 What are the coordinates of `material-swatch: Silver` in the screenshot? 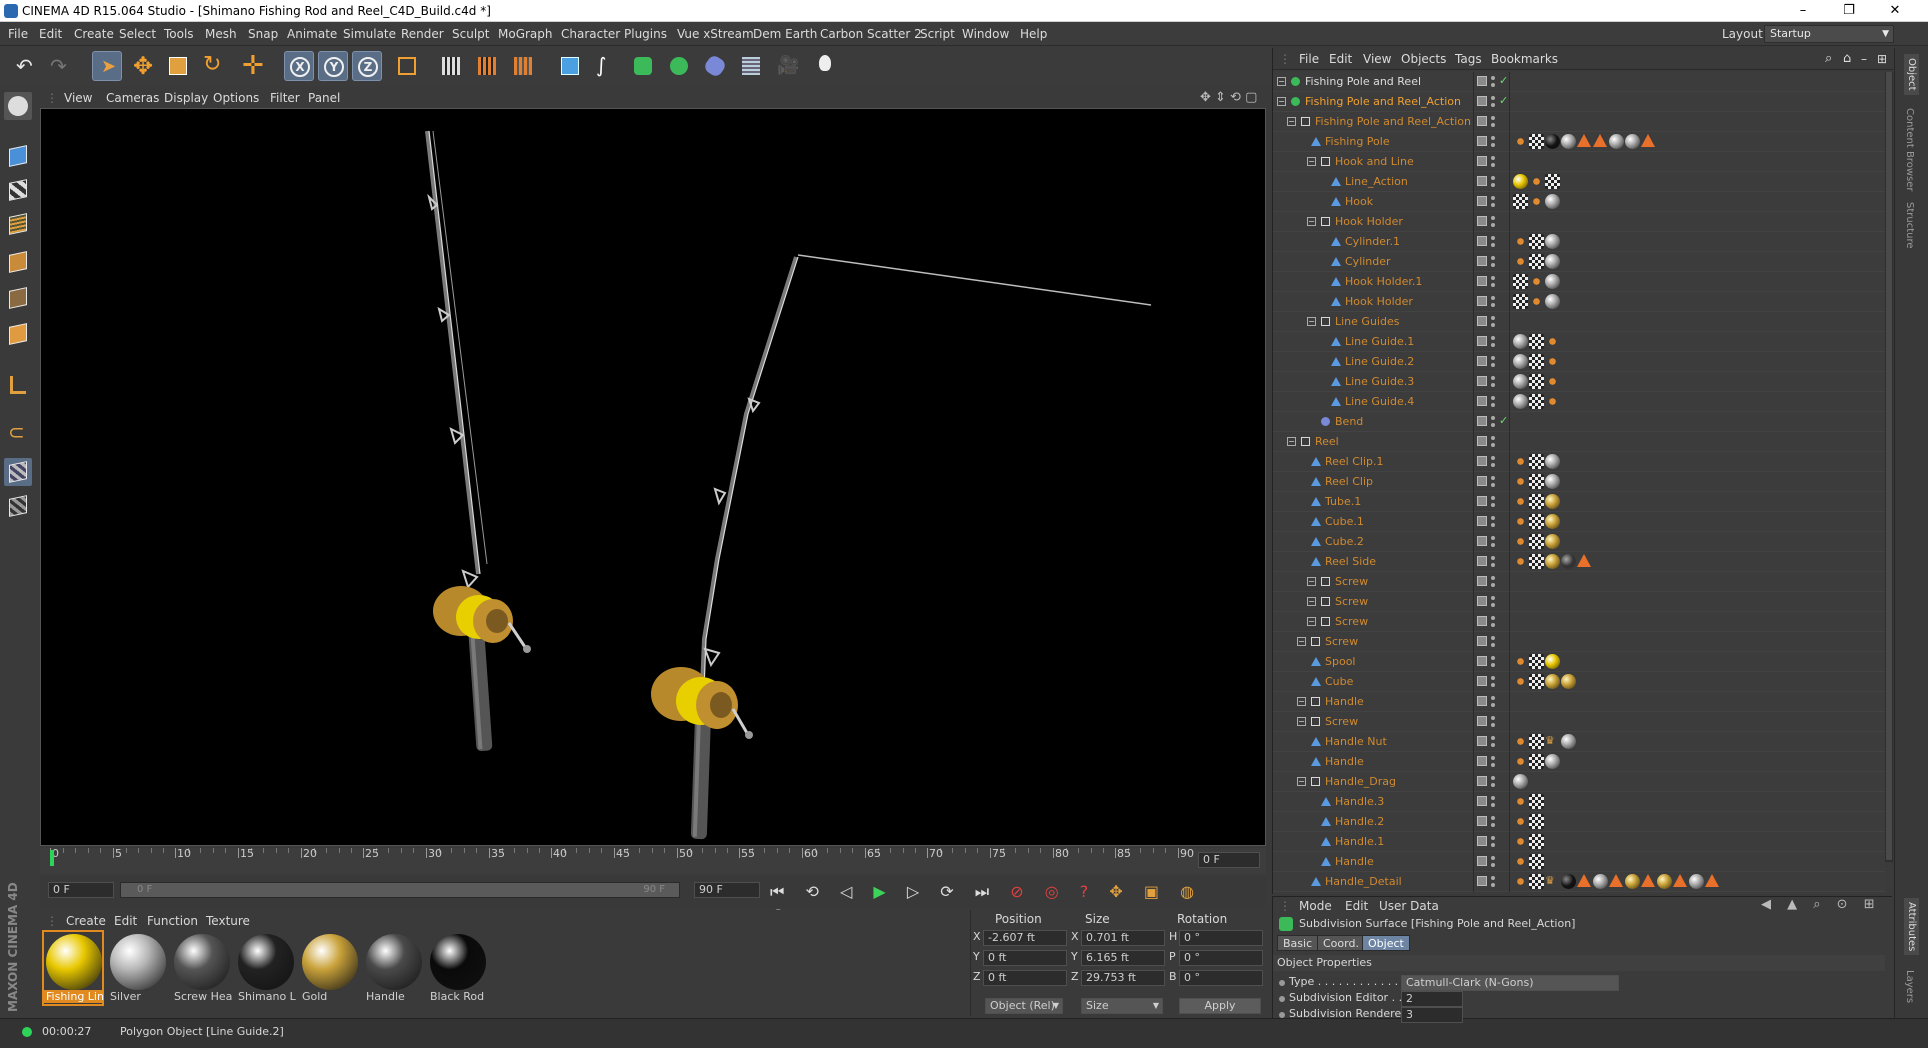 It's located at (137, 968).